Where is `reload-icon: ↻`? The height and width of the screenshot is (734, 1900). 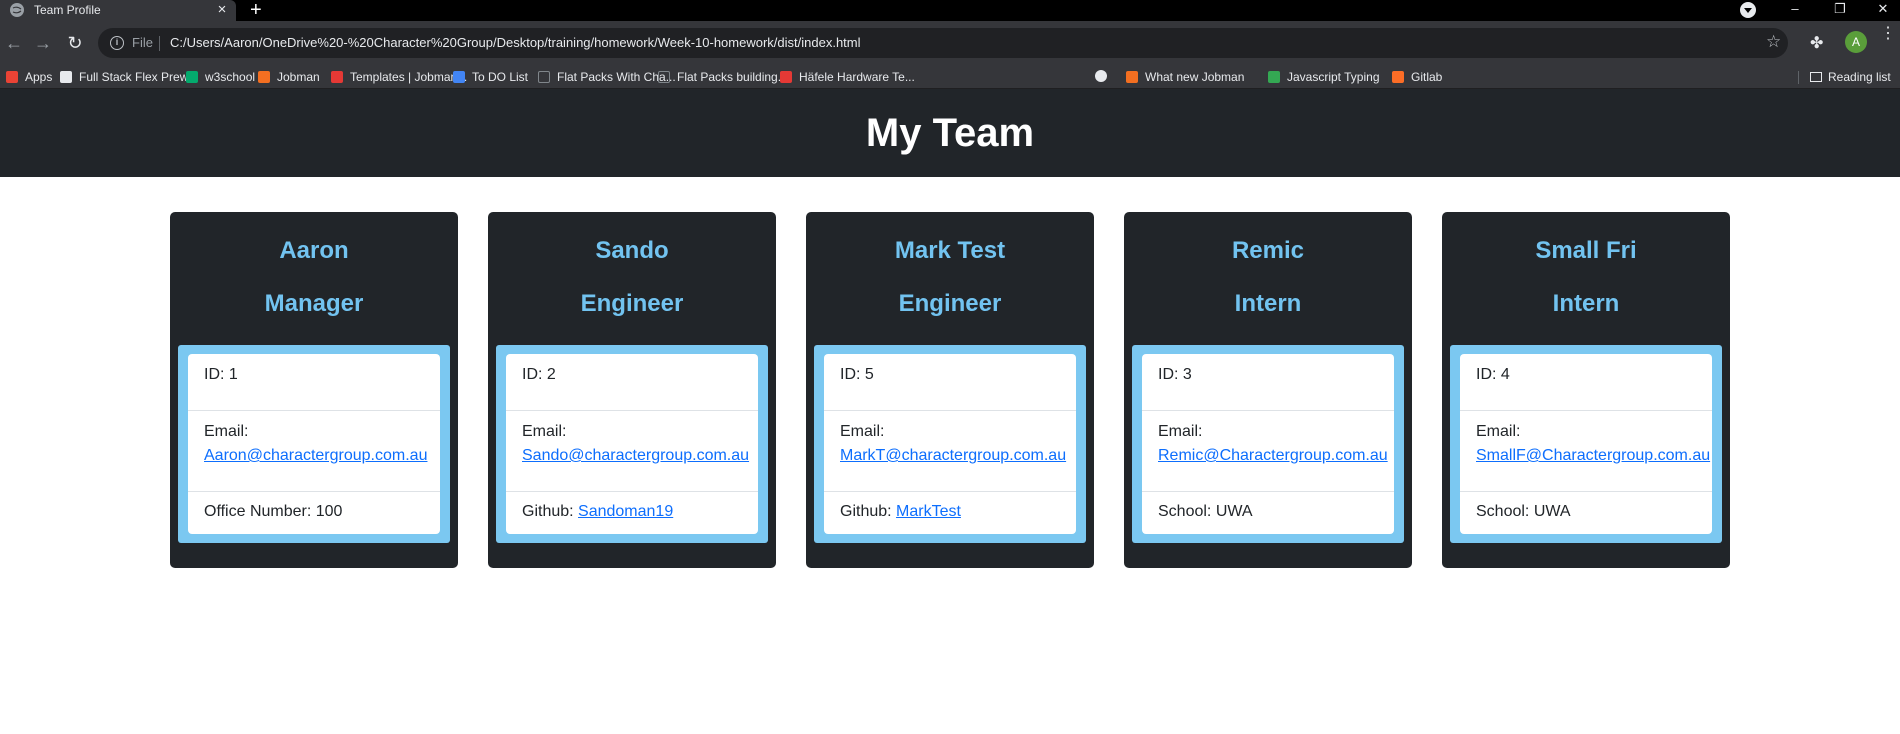 reload-icon: ↻ is located at coordinates (75, 43).